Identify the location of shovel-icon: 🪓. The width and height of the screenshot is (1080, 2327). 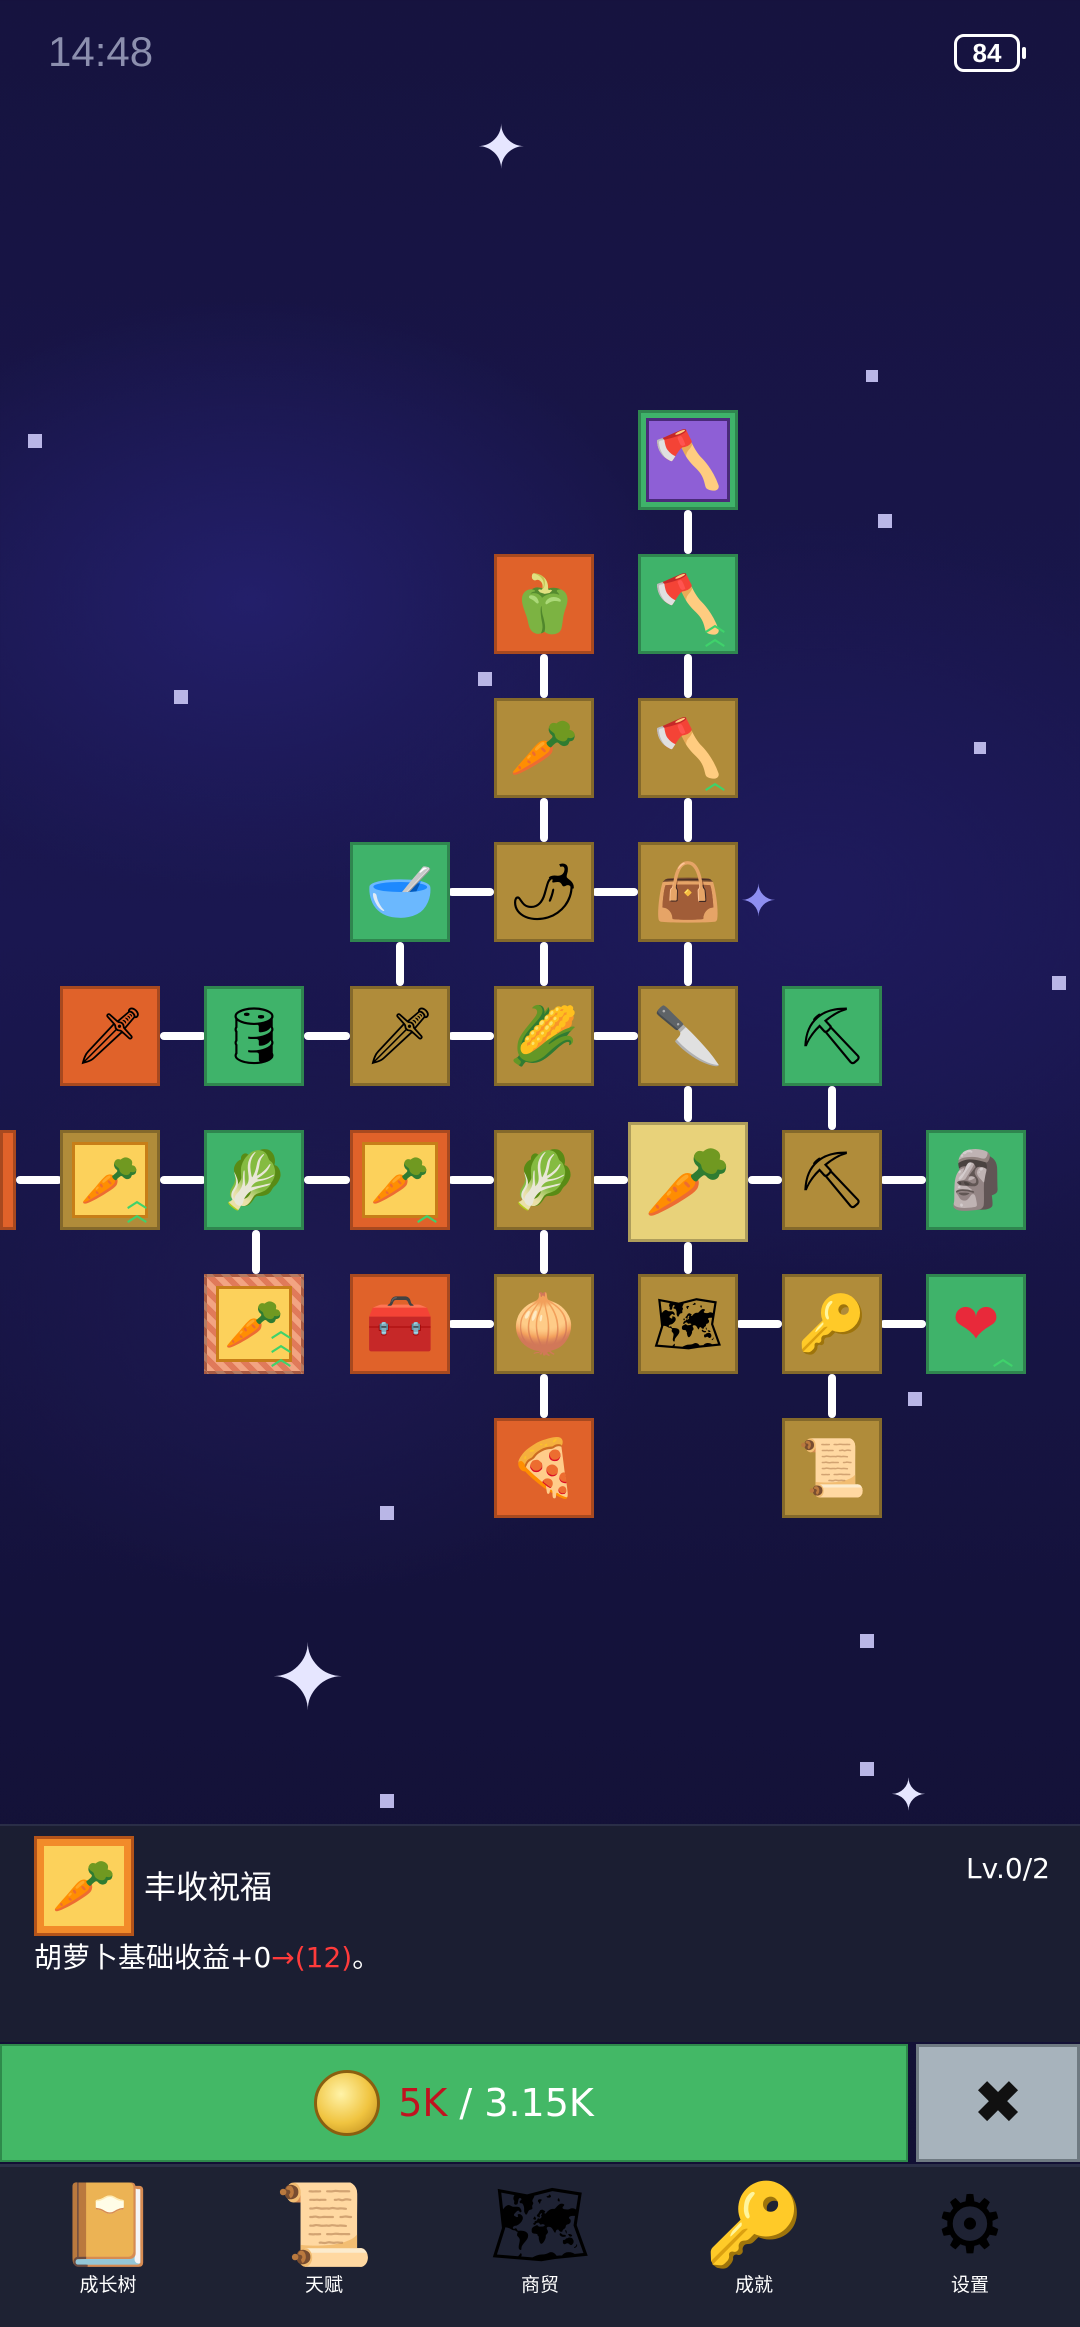
(688, 460).